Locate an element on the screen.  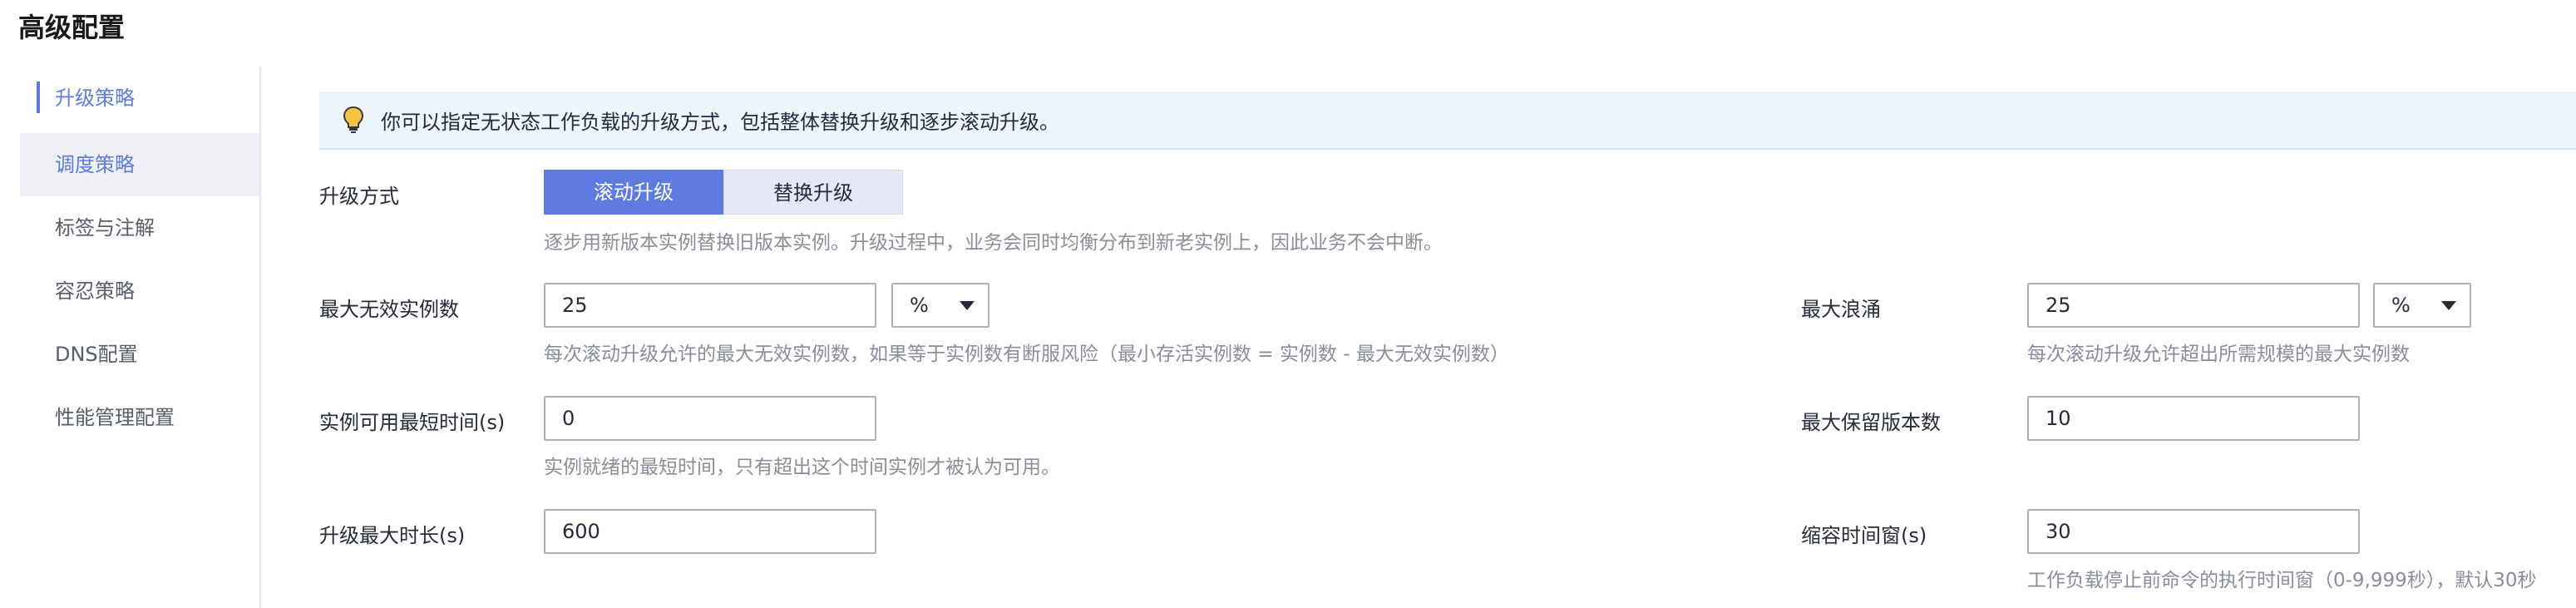
revision-history-input: 10 is located at coordinates (2193, 418).